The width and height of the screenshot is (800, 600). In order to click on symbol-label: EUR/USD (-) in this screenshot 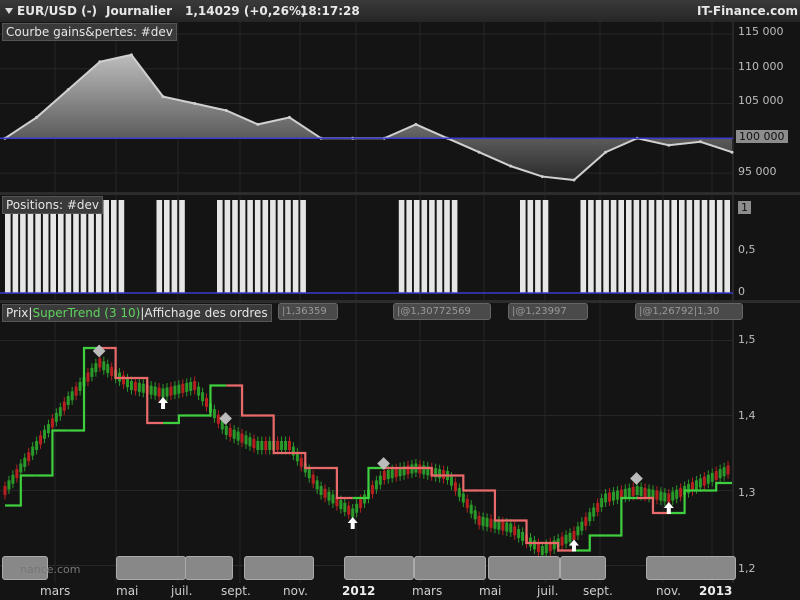, I will do `click(57, 11)`.